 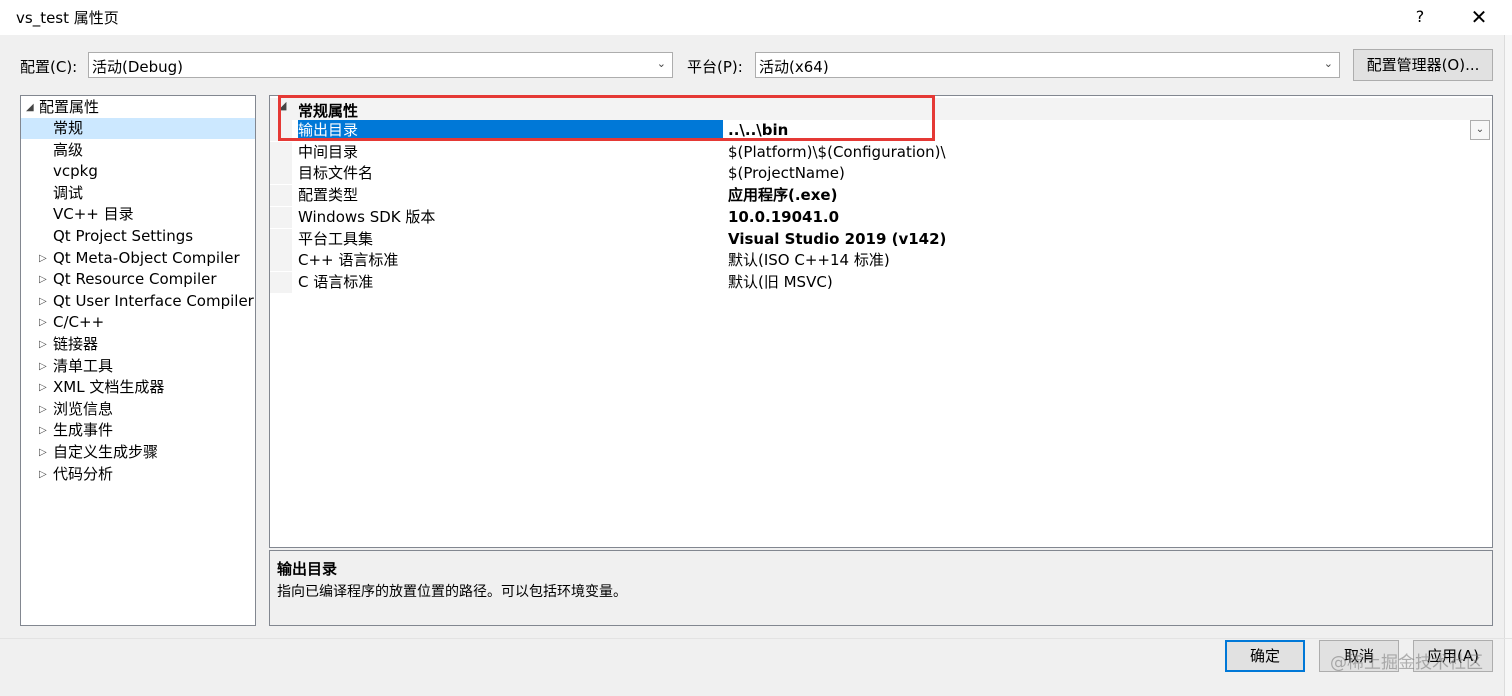 What do you see at coordinates (146, 257) in the screenshot?
I see `tree-item-label: Qt Meta-Object Compiler` at bounding box center [146, 257].